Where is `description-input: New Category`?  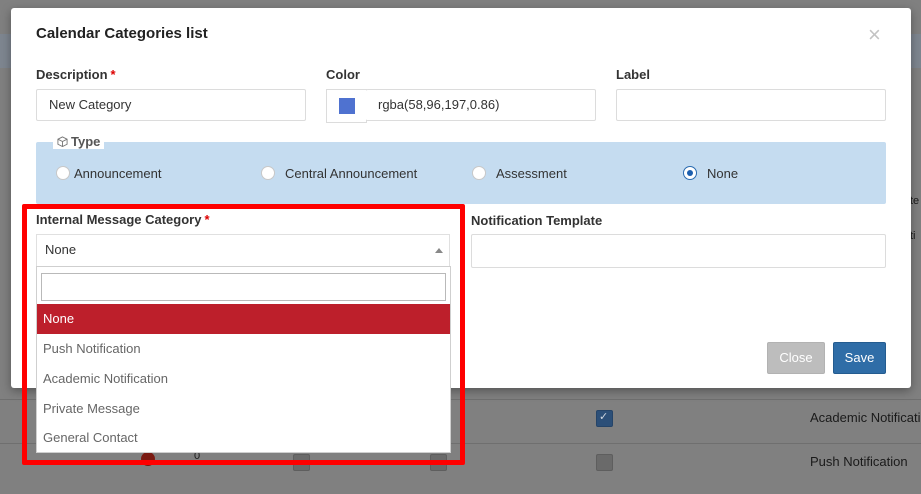 description-input: New Category is located at coordinates (171, 105).